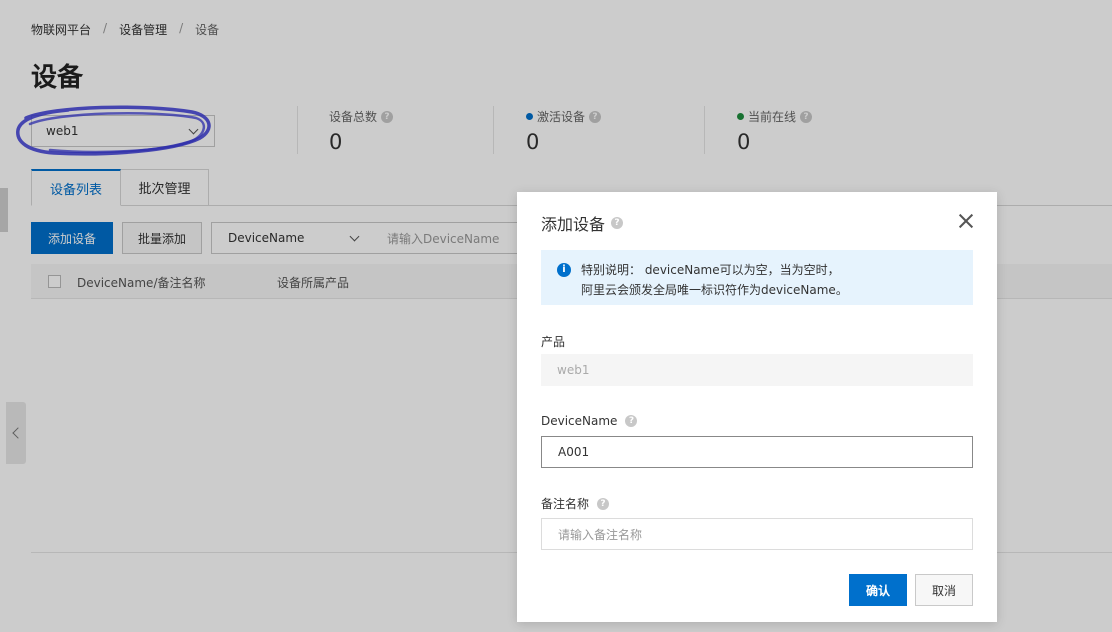  What do you see at coordinates (565, 504) in the screenshot?
I see `remark-label: 备注名称` at bounding box center [565, 504].